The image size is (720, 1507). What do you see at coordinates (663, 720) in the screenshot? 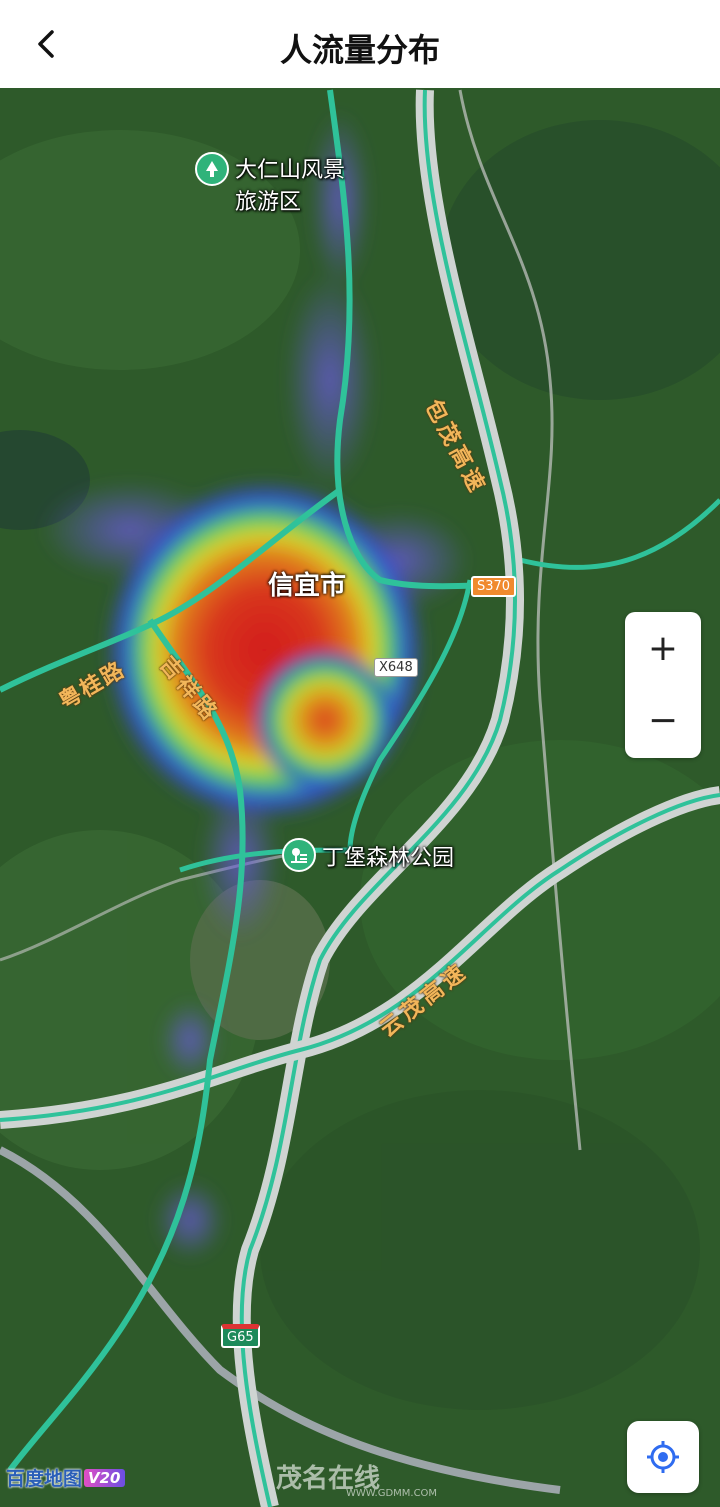
I see `zoom-out-button: −` at bounding box center [663, 720].